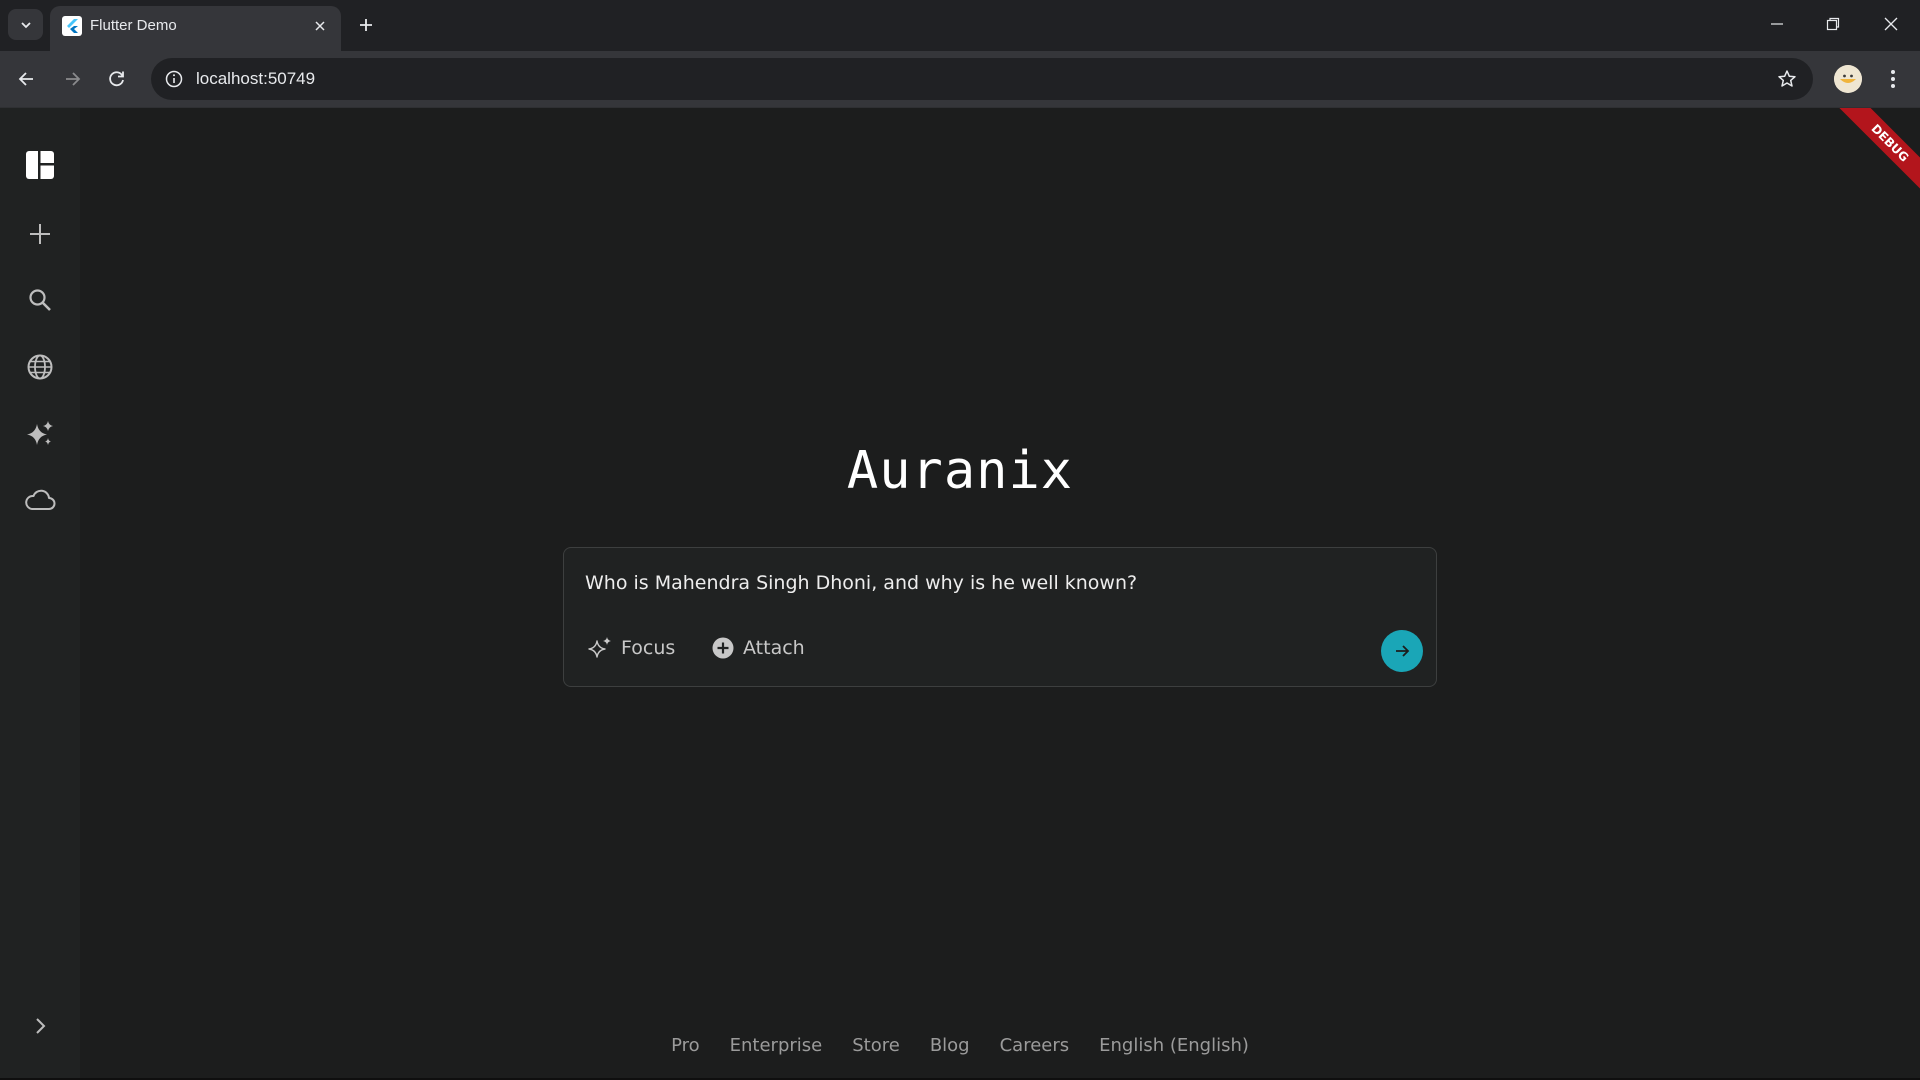 Image resolution: width=1920 pixels, height=1080 pixels. I want to click on focus-label: Focus, so click(648, 648).